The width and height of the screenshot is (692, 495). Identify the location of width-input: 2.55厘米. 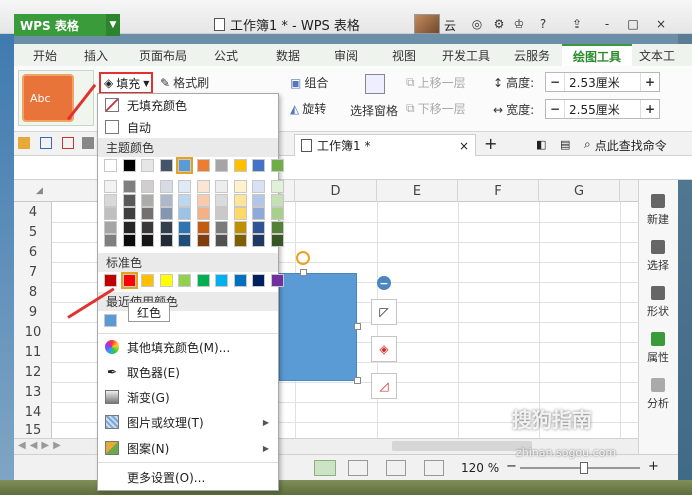
(602, 109).